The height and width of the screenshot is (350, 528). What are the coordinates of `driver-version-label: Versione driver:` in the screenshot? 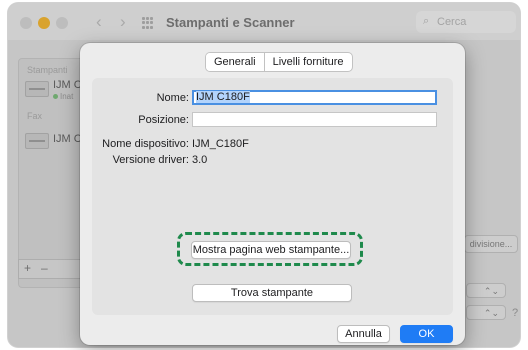 It's located at (150, 160).